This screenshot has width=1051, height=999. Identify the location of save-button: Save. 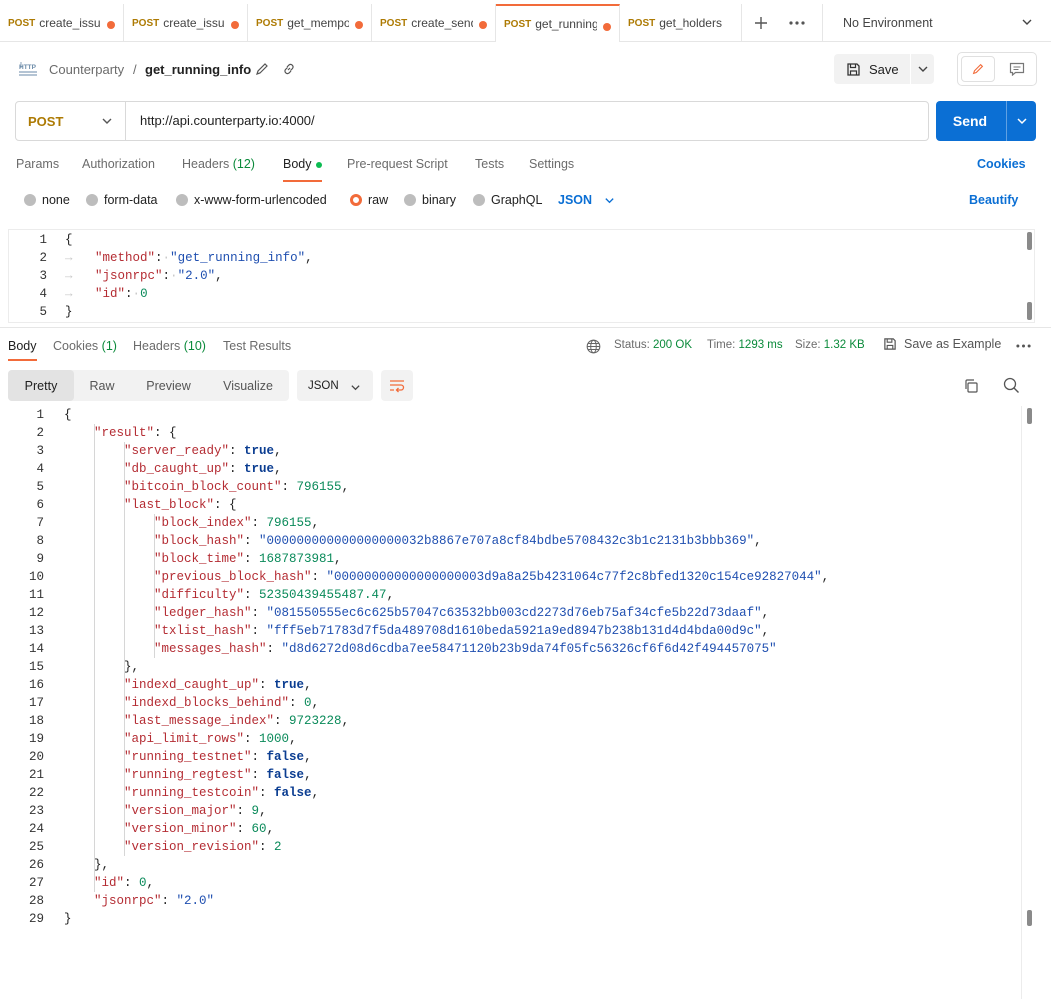
(872, 69).